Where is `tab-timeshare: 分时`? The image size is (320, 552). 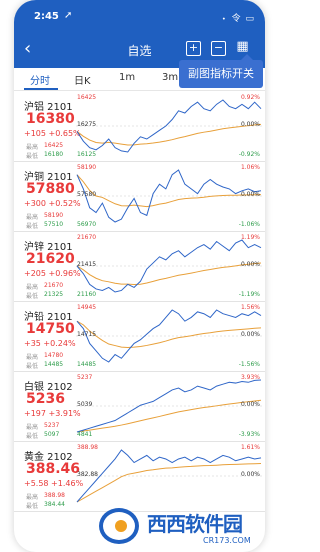 tab-timeshare: 分时 is located at coordinates (40, 79).